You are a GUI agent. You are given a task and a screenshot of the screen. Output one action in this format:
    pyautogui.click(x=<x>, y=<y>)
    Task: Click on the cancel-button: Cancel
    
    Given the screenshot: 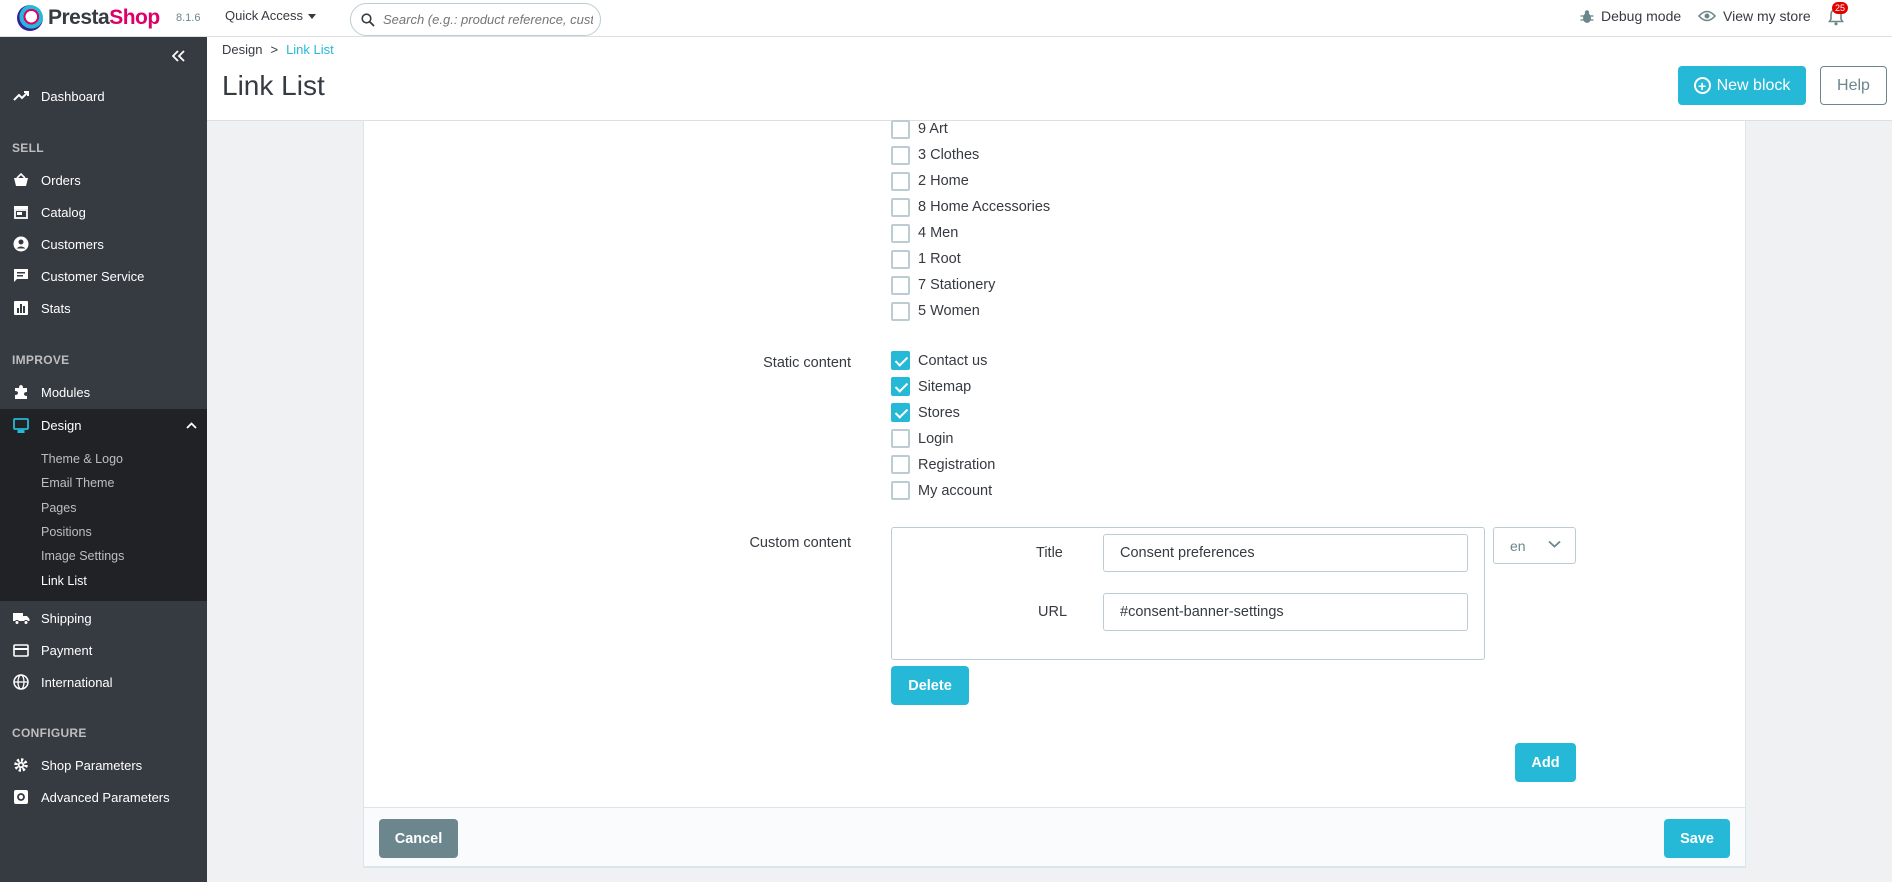 What is the action you would take?
    pyautogui.click(x=418, y=838)
    